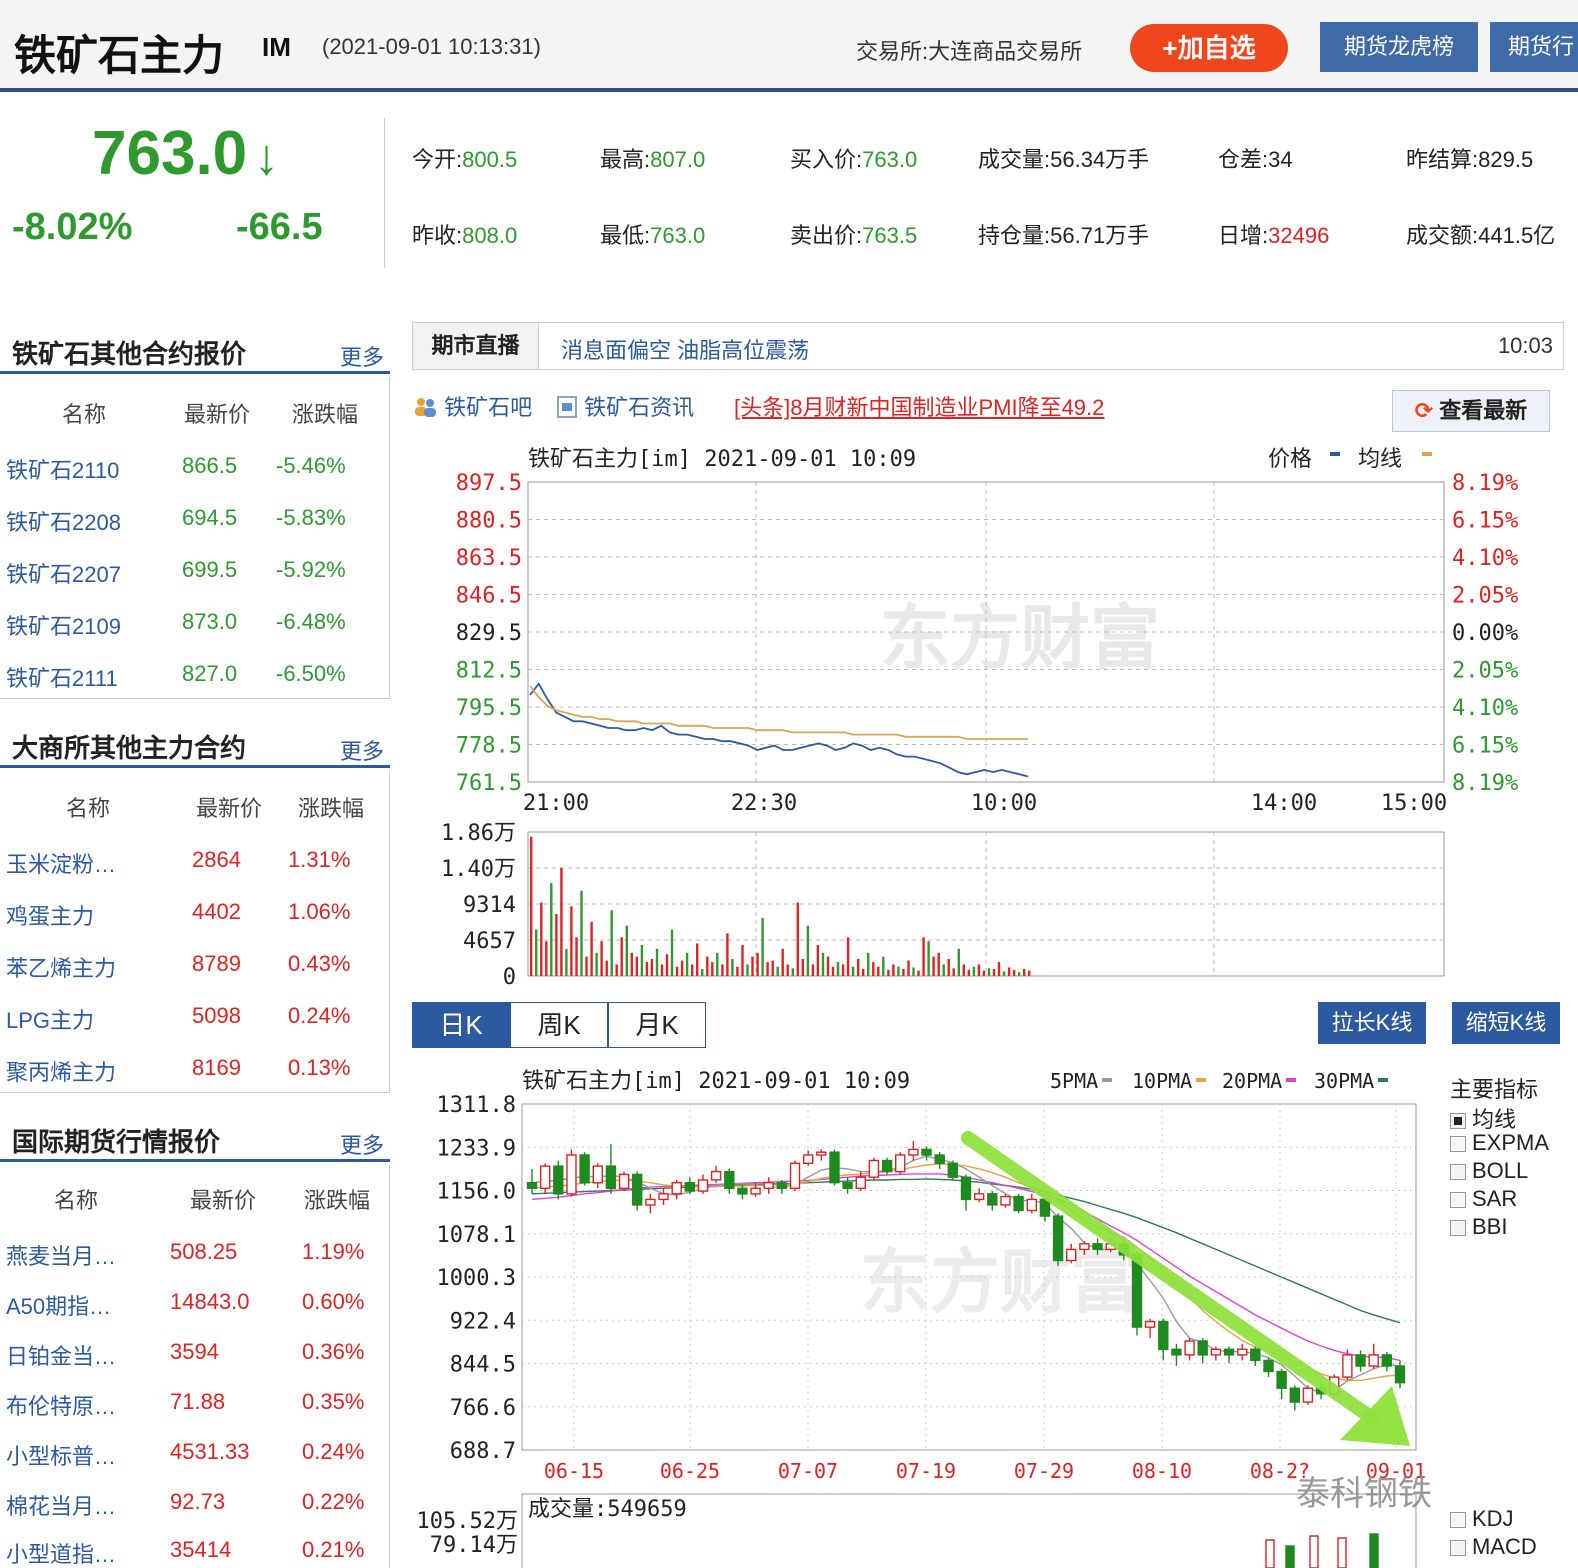 Image resolution: width=1578 pixels, height=1568 pixels. Describe the element at coordinates (1162, 1471) in the screenshot. I see `kline-x-tick: 08-10` at that location.